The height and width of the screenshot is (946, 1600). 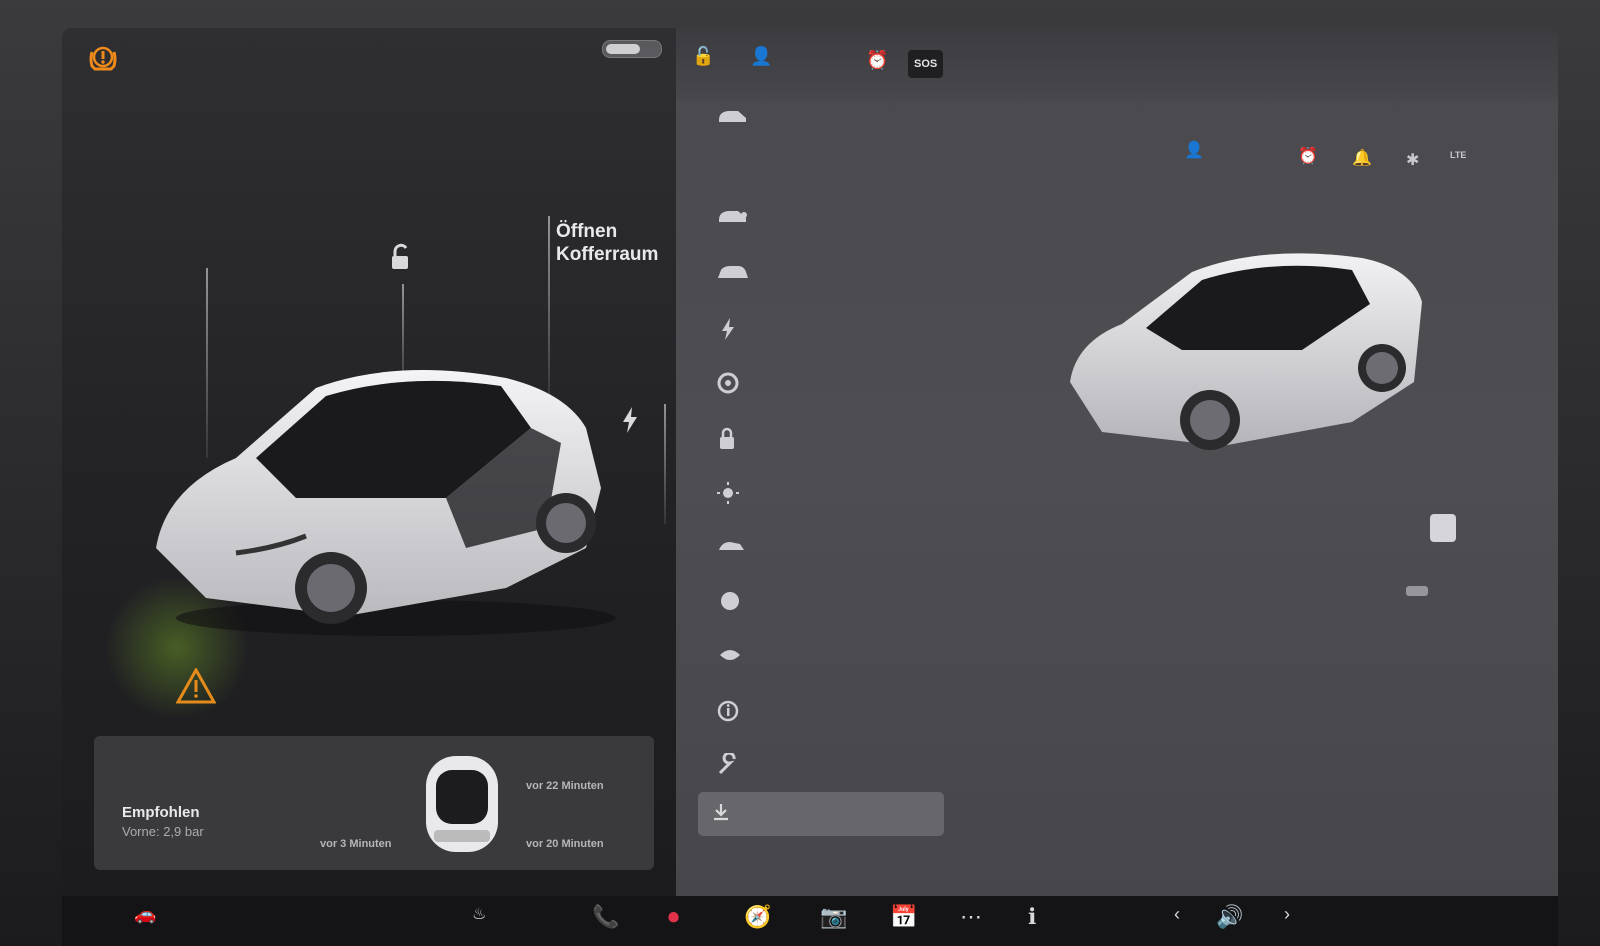 What do you see at coordinates (673, 917) in the screenshot?
I see `media-record-icon: ⏺` at bounding box center [673, 917].